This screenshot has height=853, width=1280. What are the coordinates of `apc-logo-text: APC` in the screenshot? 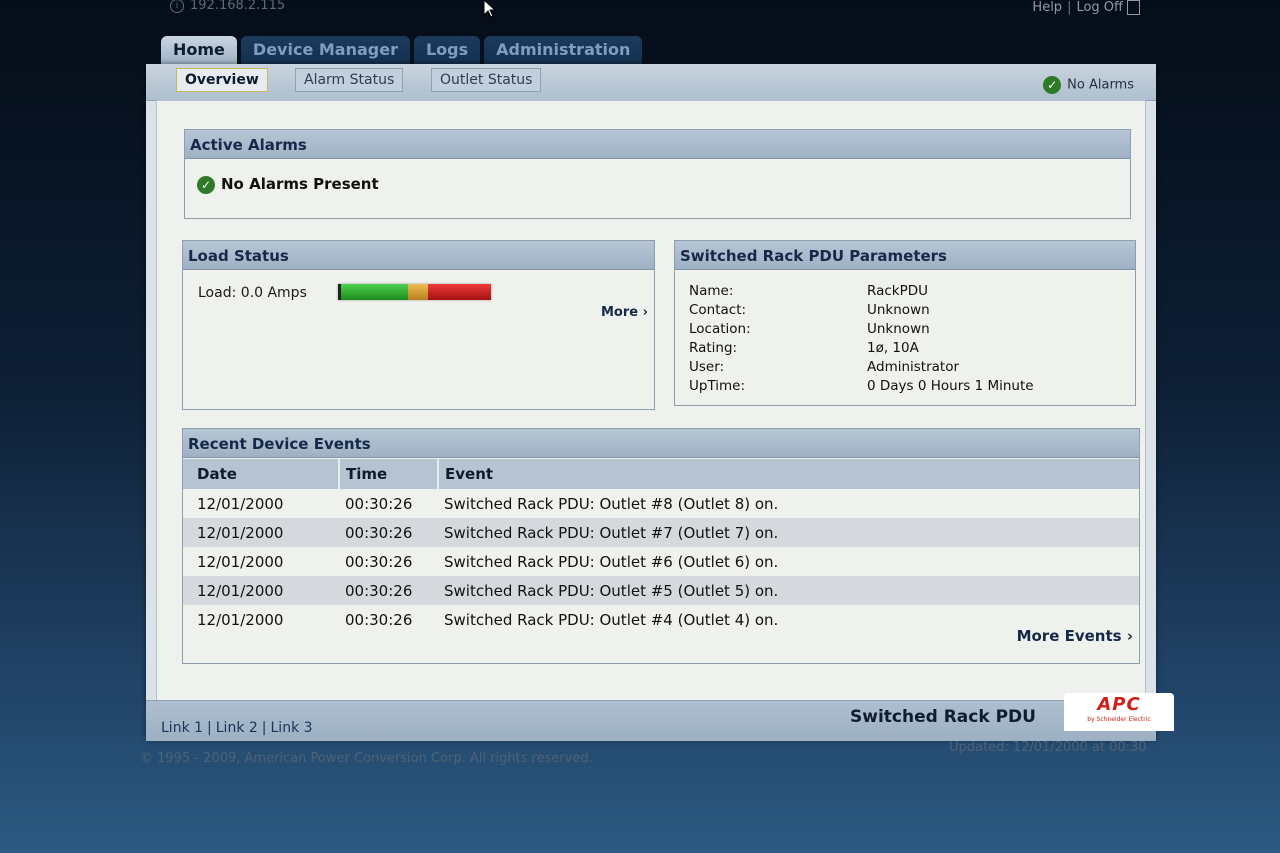 It's located at (1119, 704).